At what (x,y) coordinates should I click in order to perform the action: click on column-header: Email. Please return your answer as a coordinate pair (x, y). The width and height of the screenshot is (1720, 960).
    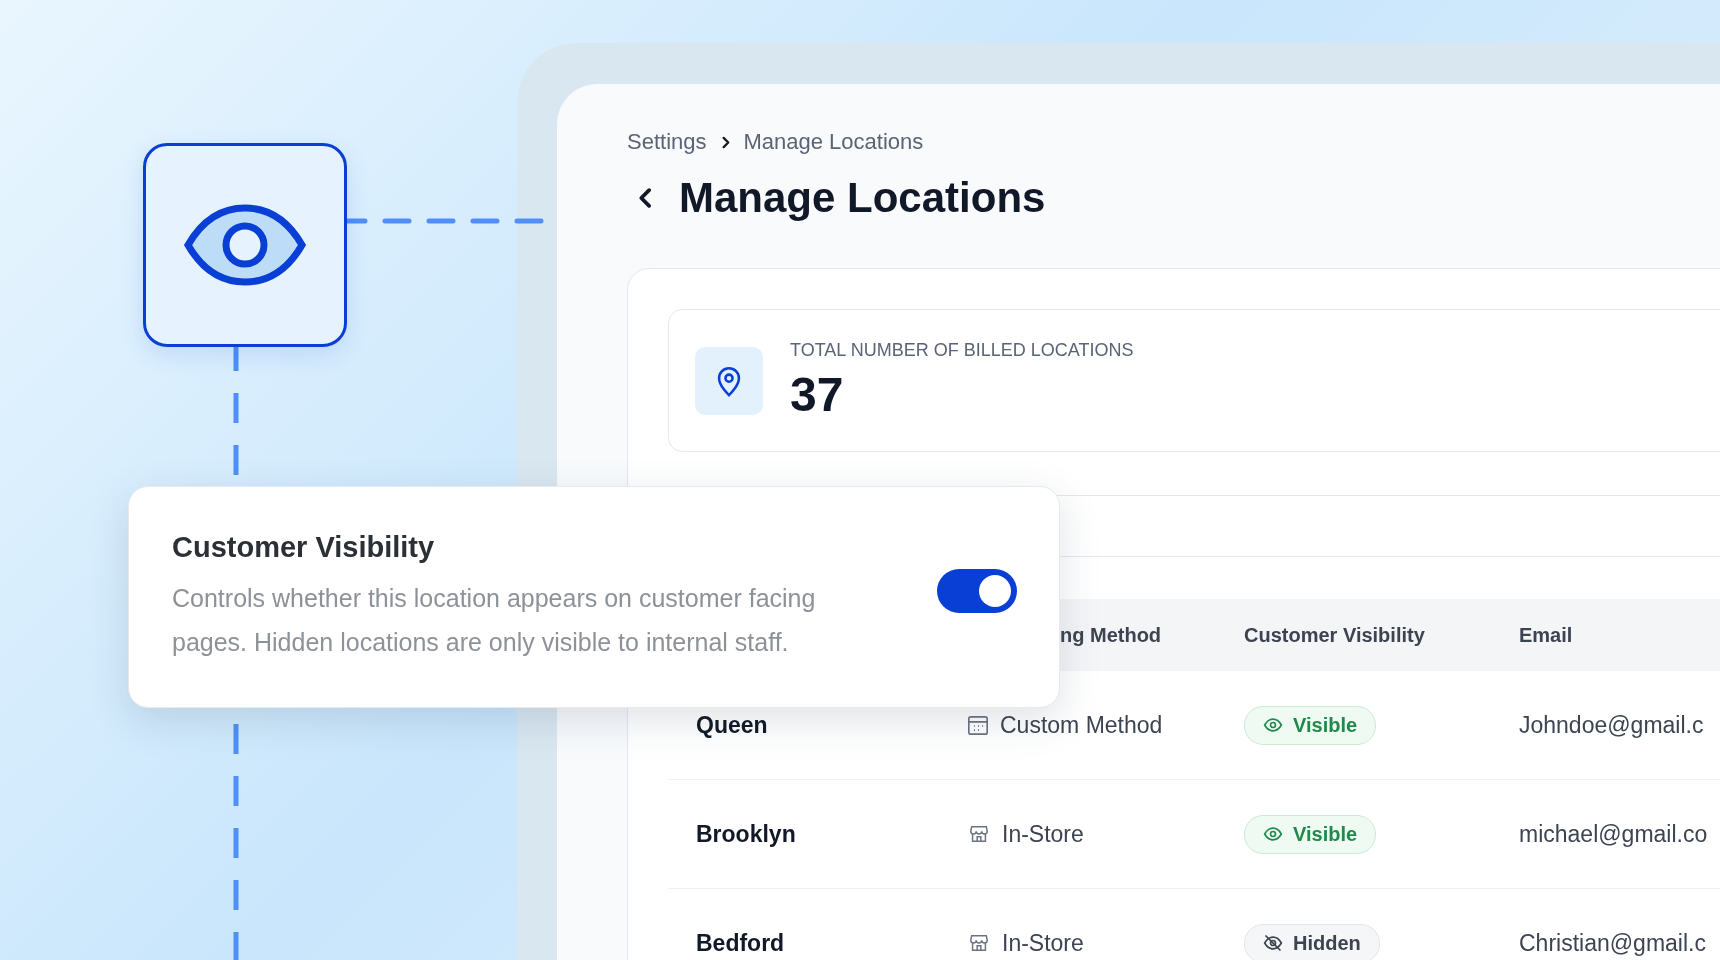
    Looking at the image, I should click on (1546, 635).